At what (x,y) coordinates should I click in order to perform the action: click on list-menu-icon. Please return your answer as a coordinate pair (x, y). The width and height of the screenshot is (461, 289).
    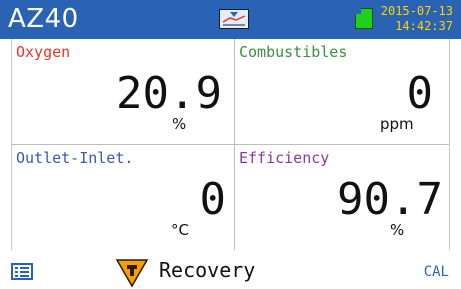
    Looking at the image, I should click on (22, 271).